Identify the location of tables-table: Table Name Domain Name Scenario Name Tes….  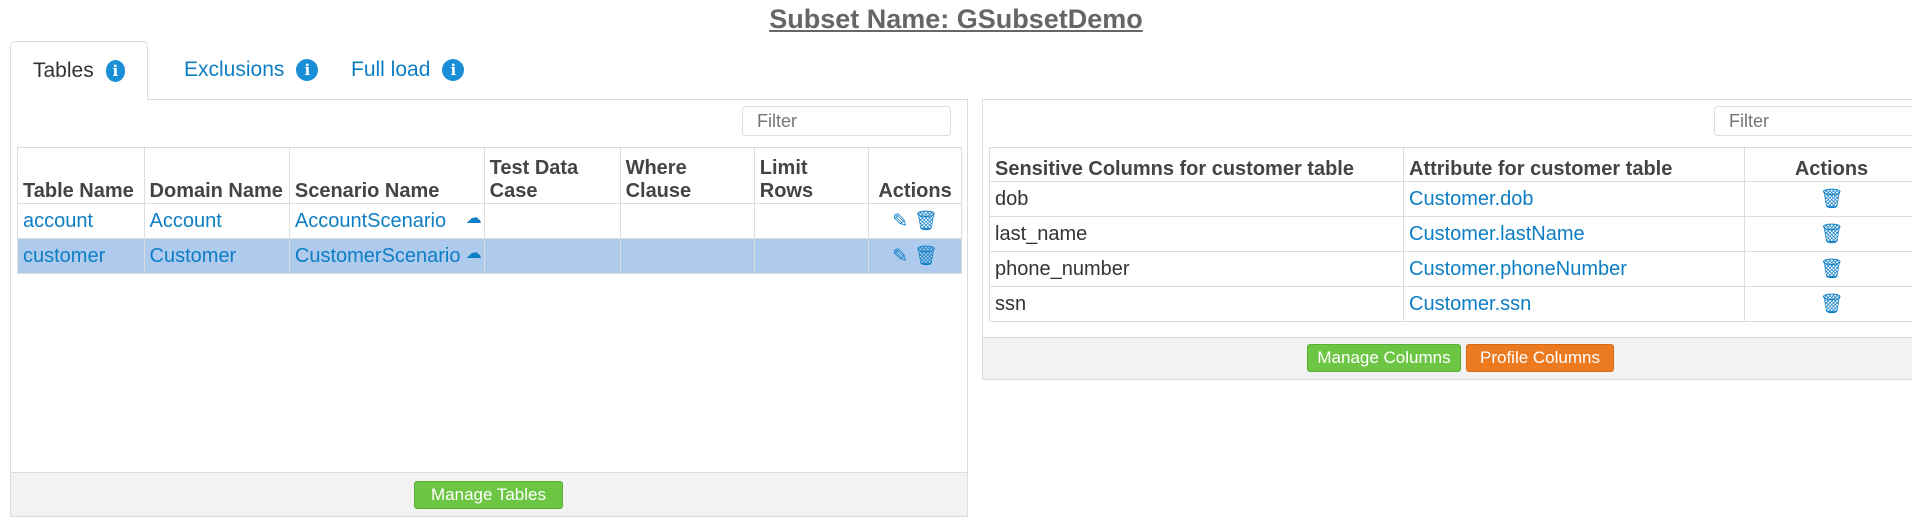
(489, 210).